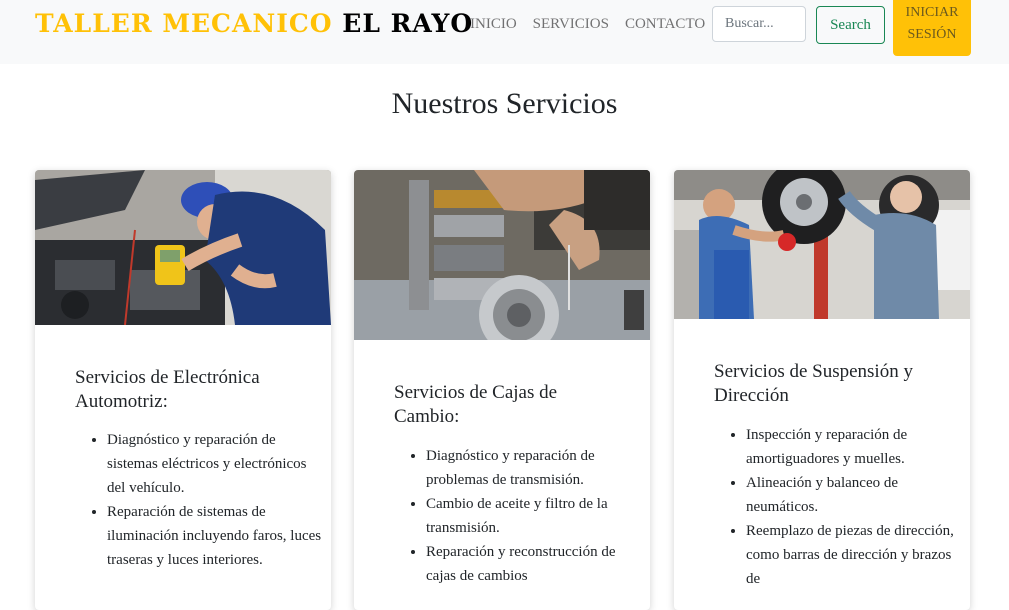 The height and width of the screenshot is (610, 1009). What do you see at coordinates (167, 389) in the screenshot?
I see `card-title: Servicios de Electrónica Automotriz:` at bounding box center [167, 389].